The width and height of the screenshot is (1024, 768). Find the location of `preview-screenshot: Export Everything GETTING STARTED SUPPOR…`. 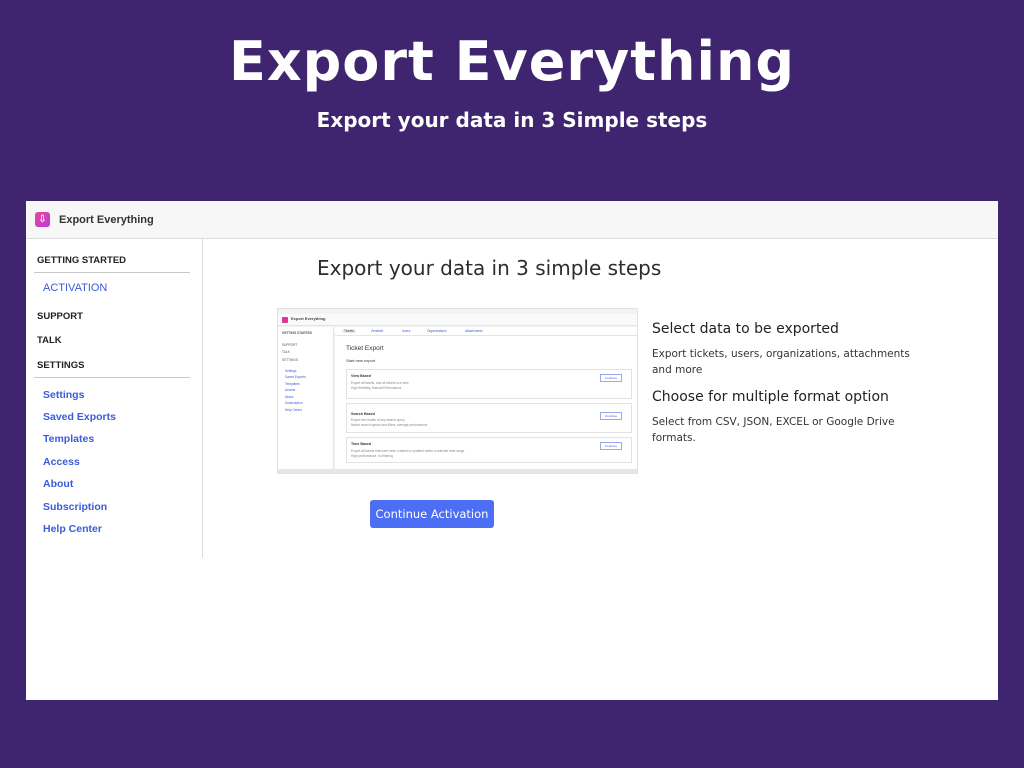

preview-screenshot: Export Everything GETTING STARTED SUPPOR… is located at coordinates (457, 391).